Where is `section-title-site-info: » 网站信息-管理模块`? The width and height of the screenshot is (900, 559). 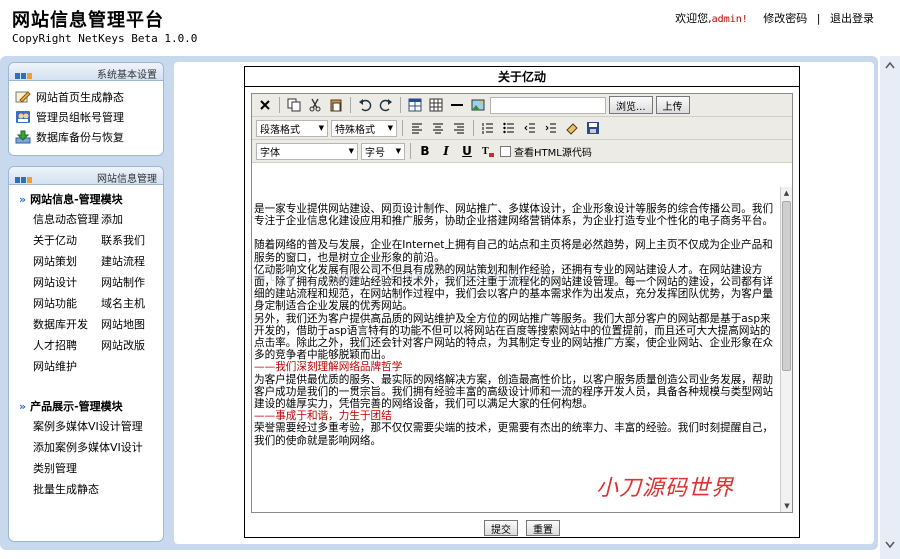
section-title-site-info: » 网站信息-管理模块 is located at coordinates (71, 199).